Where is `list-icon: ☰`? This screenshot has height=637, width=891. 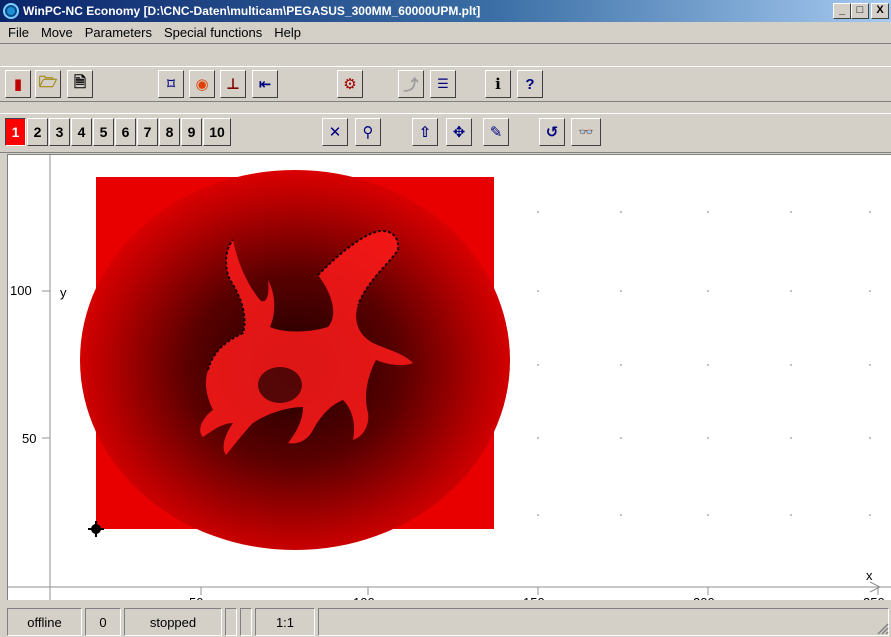
list-icon: ☰ is located at coordinates (443, 83).